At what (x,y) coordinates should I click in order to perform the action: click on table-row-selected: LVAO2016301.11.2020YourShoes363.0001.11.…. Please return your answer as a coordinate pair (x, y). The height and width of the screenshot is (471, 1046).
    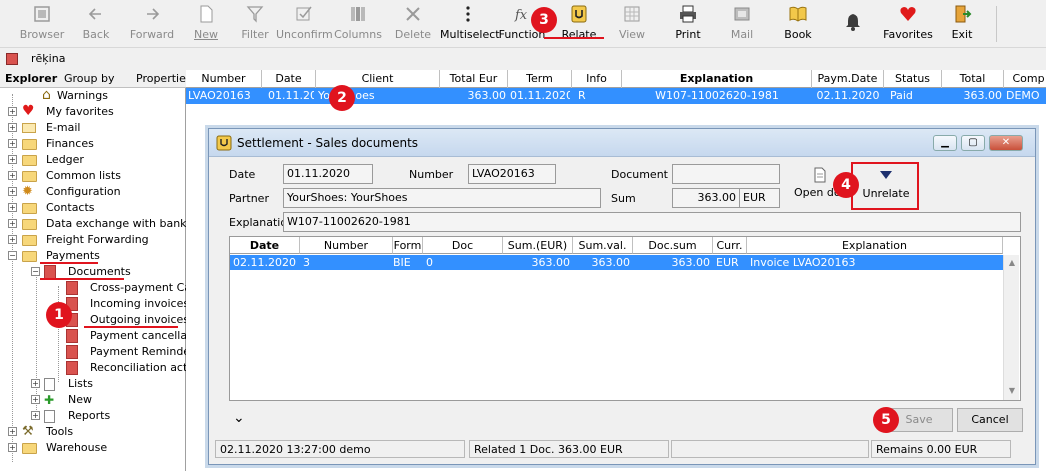
    Looking at the image, I should click on (616, 96).